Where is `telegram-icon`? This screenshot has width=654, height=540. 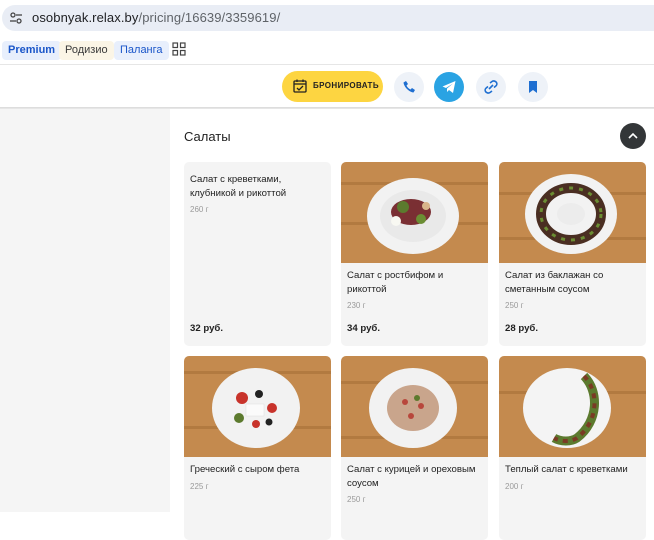
telegram-icon is located at coordinates (449, 87).